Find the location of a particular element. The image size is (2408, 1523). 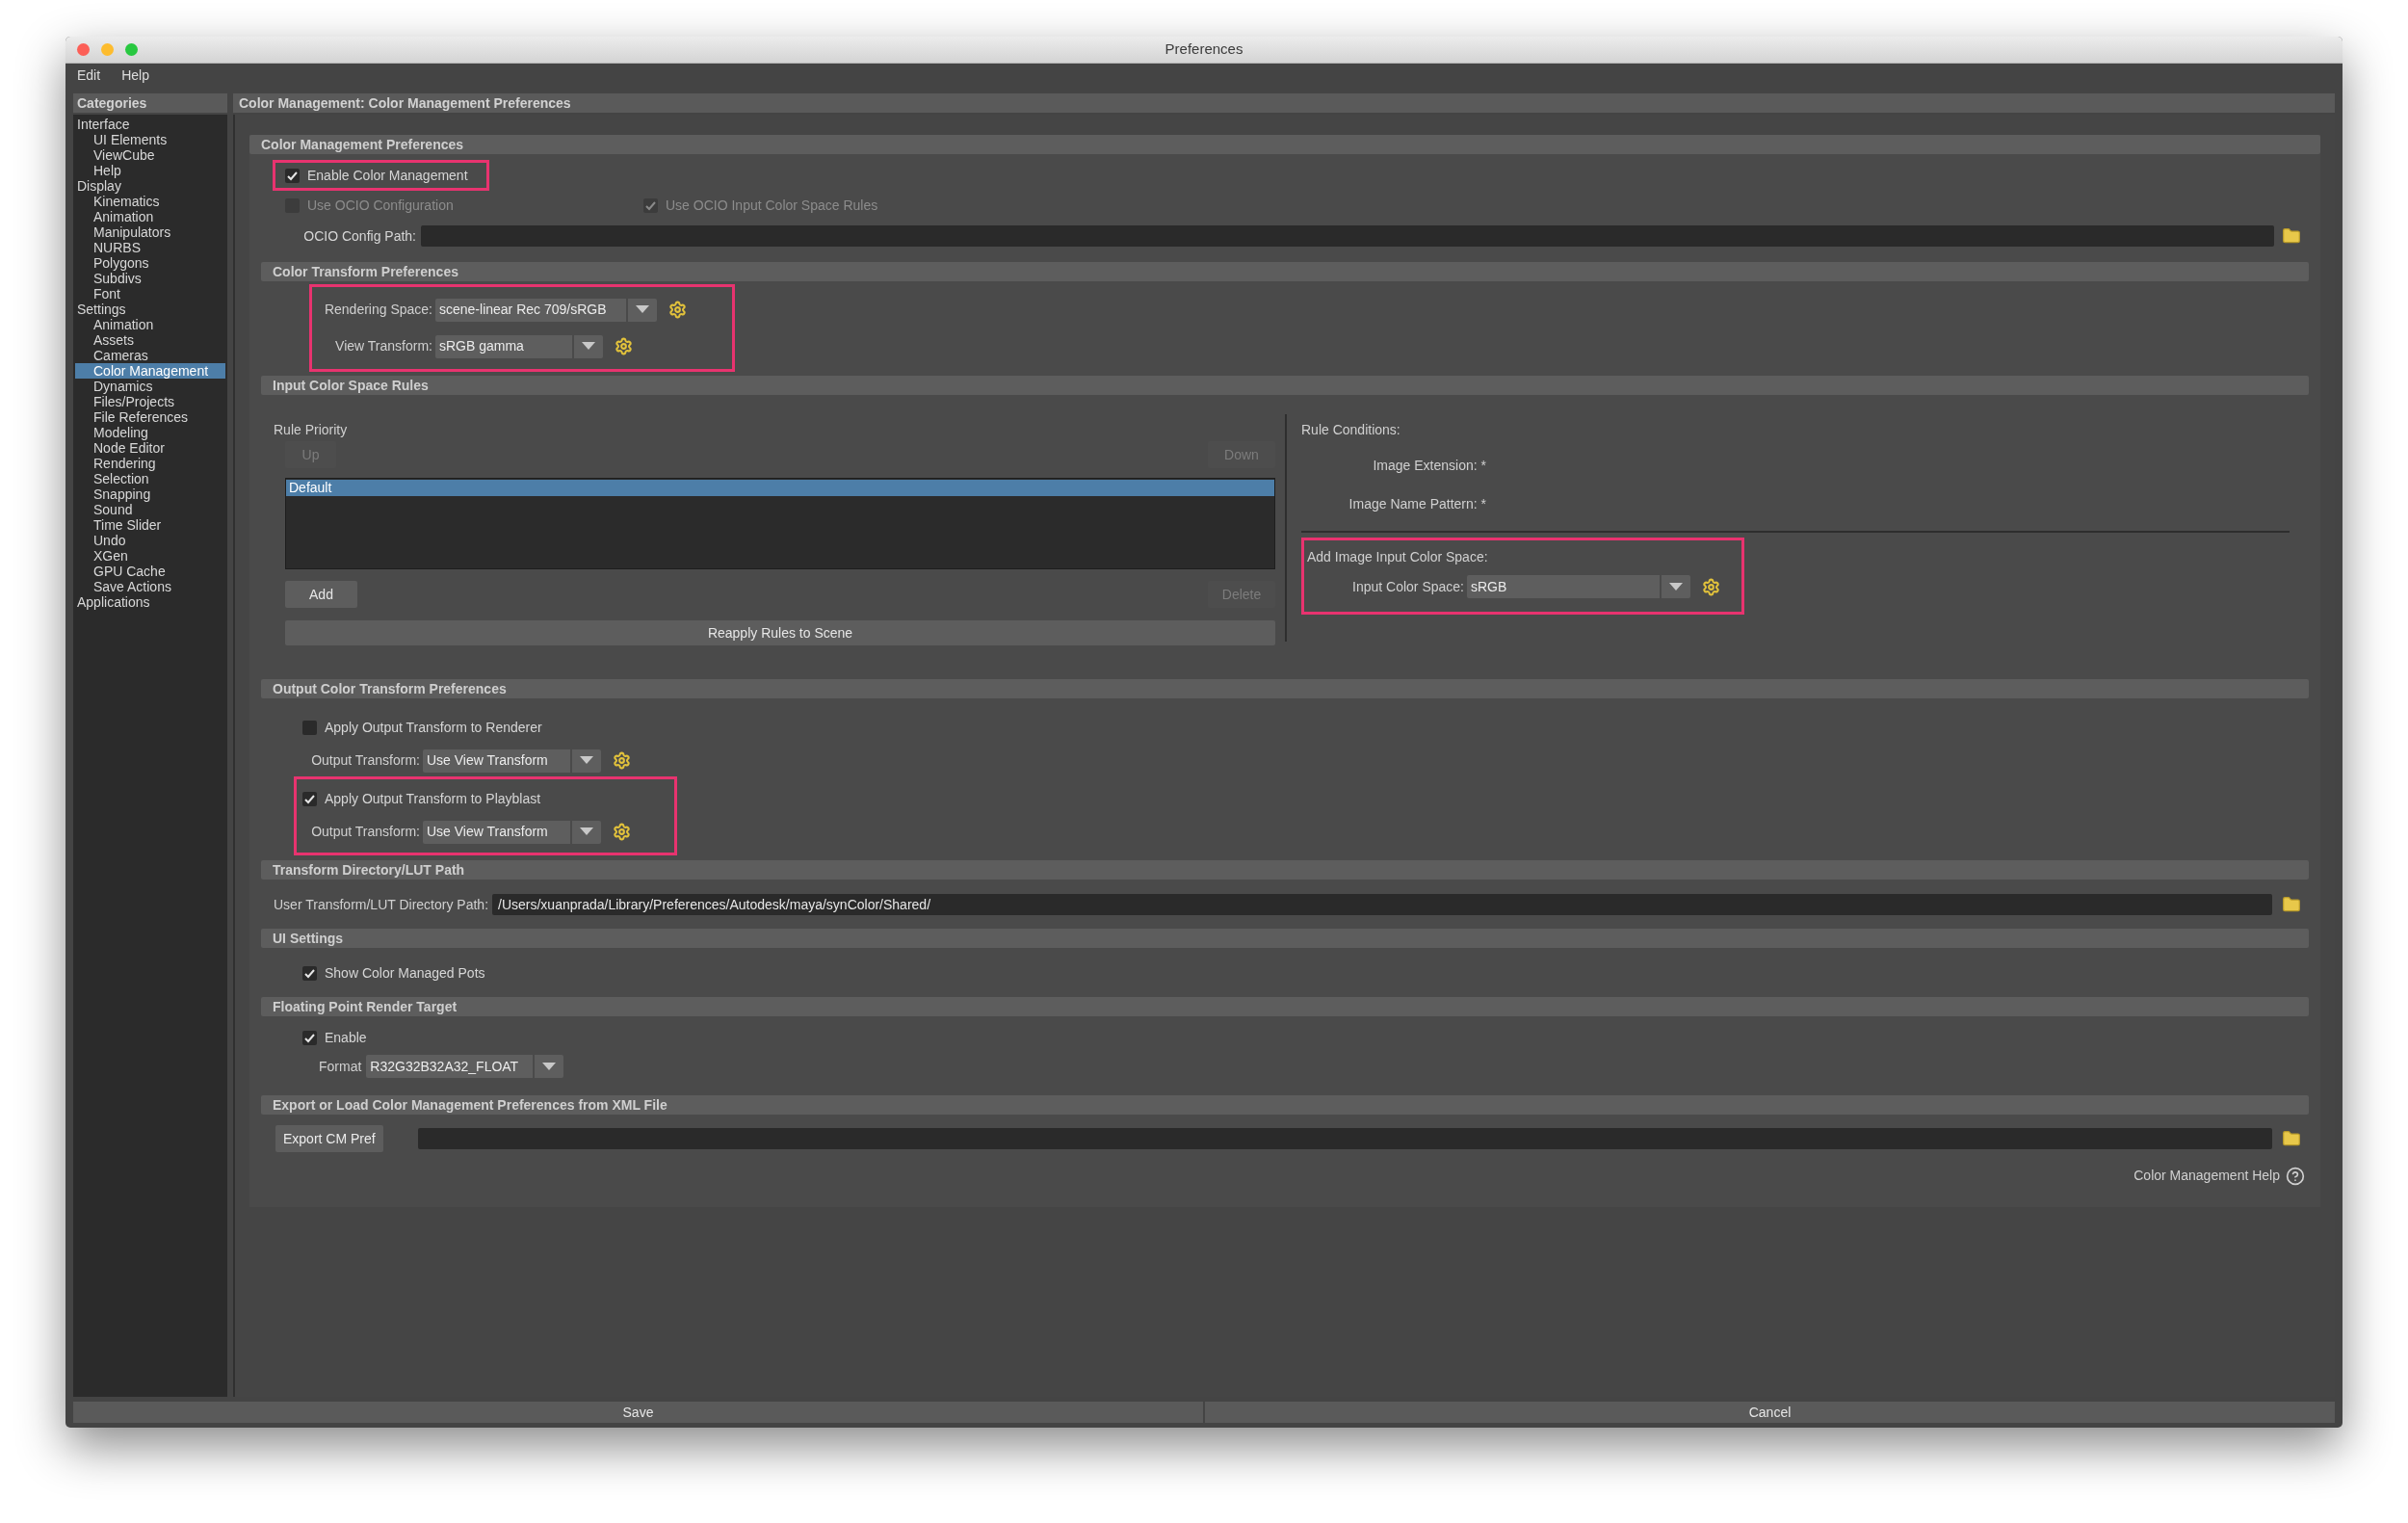

section-header: Color Transform Preferences is located at coordinates (1285, 271).